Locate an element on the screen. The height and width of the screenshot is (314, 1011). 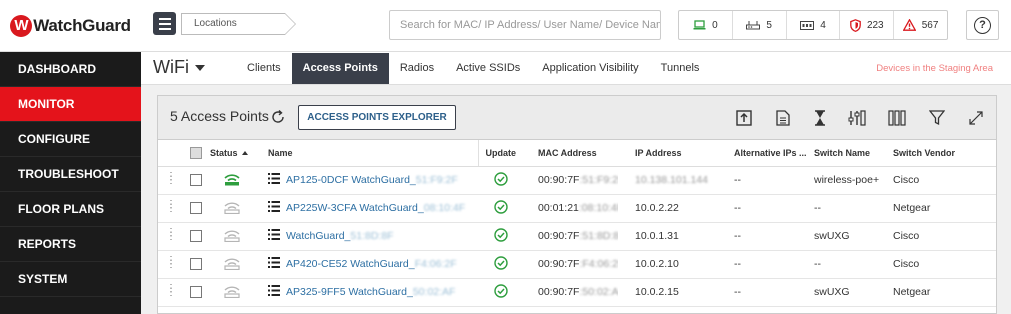
switch-vendor: Netgear is located at coordinates (912, 208).